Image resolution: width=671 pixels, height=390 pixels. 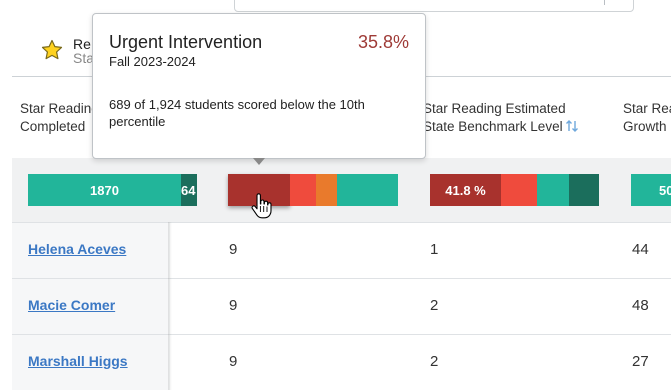 I want to click on student-name-cell: Helena Aceves, so click(x=91, y=250).